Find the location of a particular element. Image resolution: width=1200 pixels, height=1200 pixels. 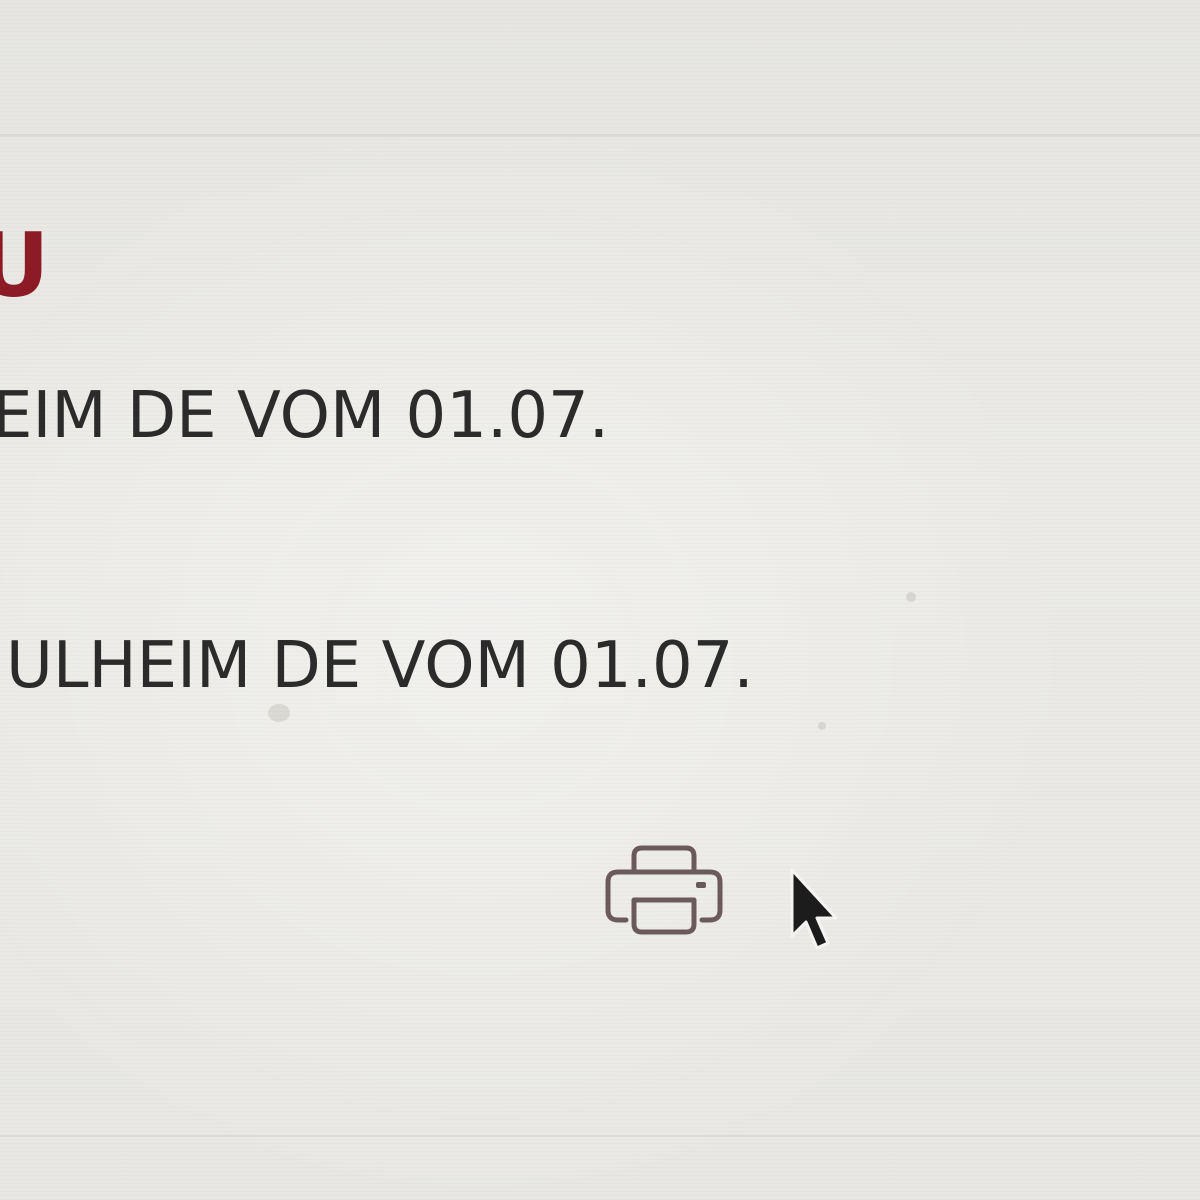

bottom-divider is located at coordinates (600, 1136).